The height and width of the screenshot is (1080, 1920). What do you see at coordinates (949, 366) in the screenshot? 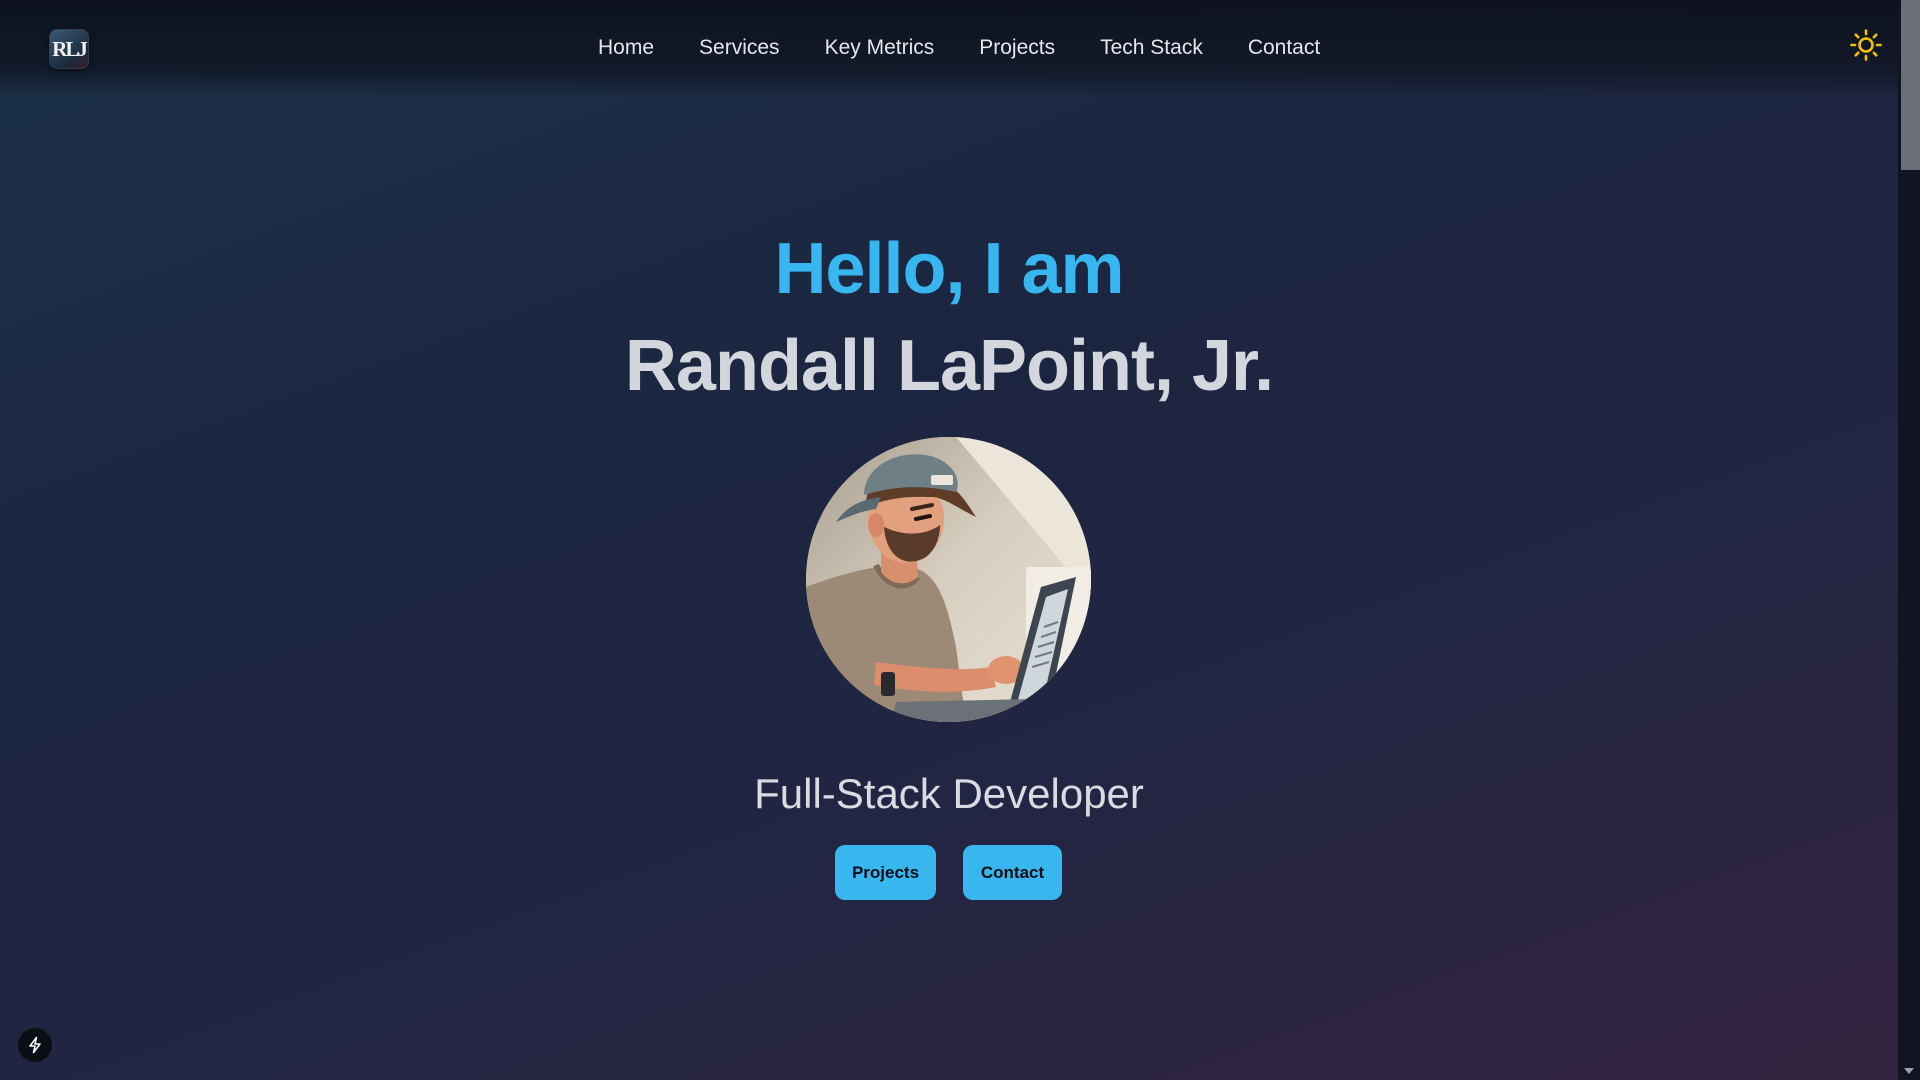
I see `hero-name: Randall LaPoint, Jr.` at bounding box center [949, 366].